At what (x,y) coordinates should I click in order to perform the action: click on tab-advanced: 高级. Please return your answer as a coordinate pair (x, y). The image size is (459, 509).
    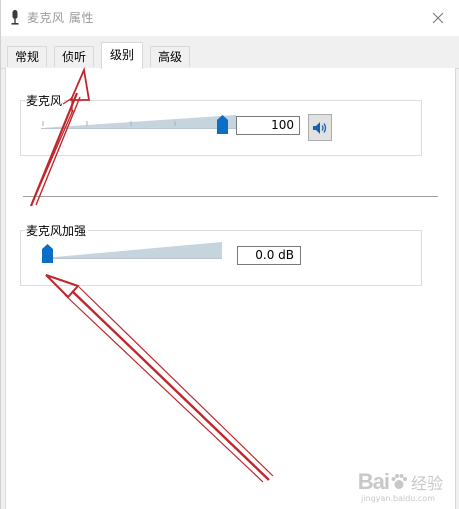
    Looking at the image, I should click on (170, 56).